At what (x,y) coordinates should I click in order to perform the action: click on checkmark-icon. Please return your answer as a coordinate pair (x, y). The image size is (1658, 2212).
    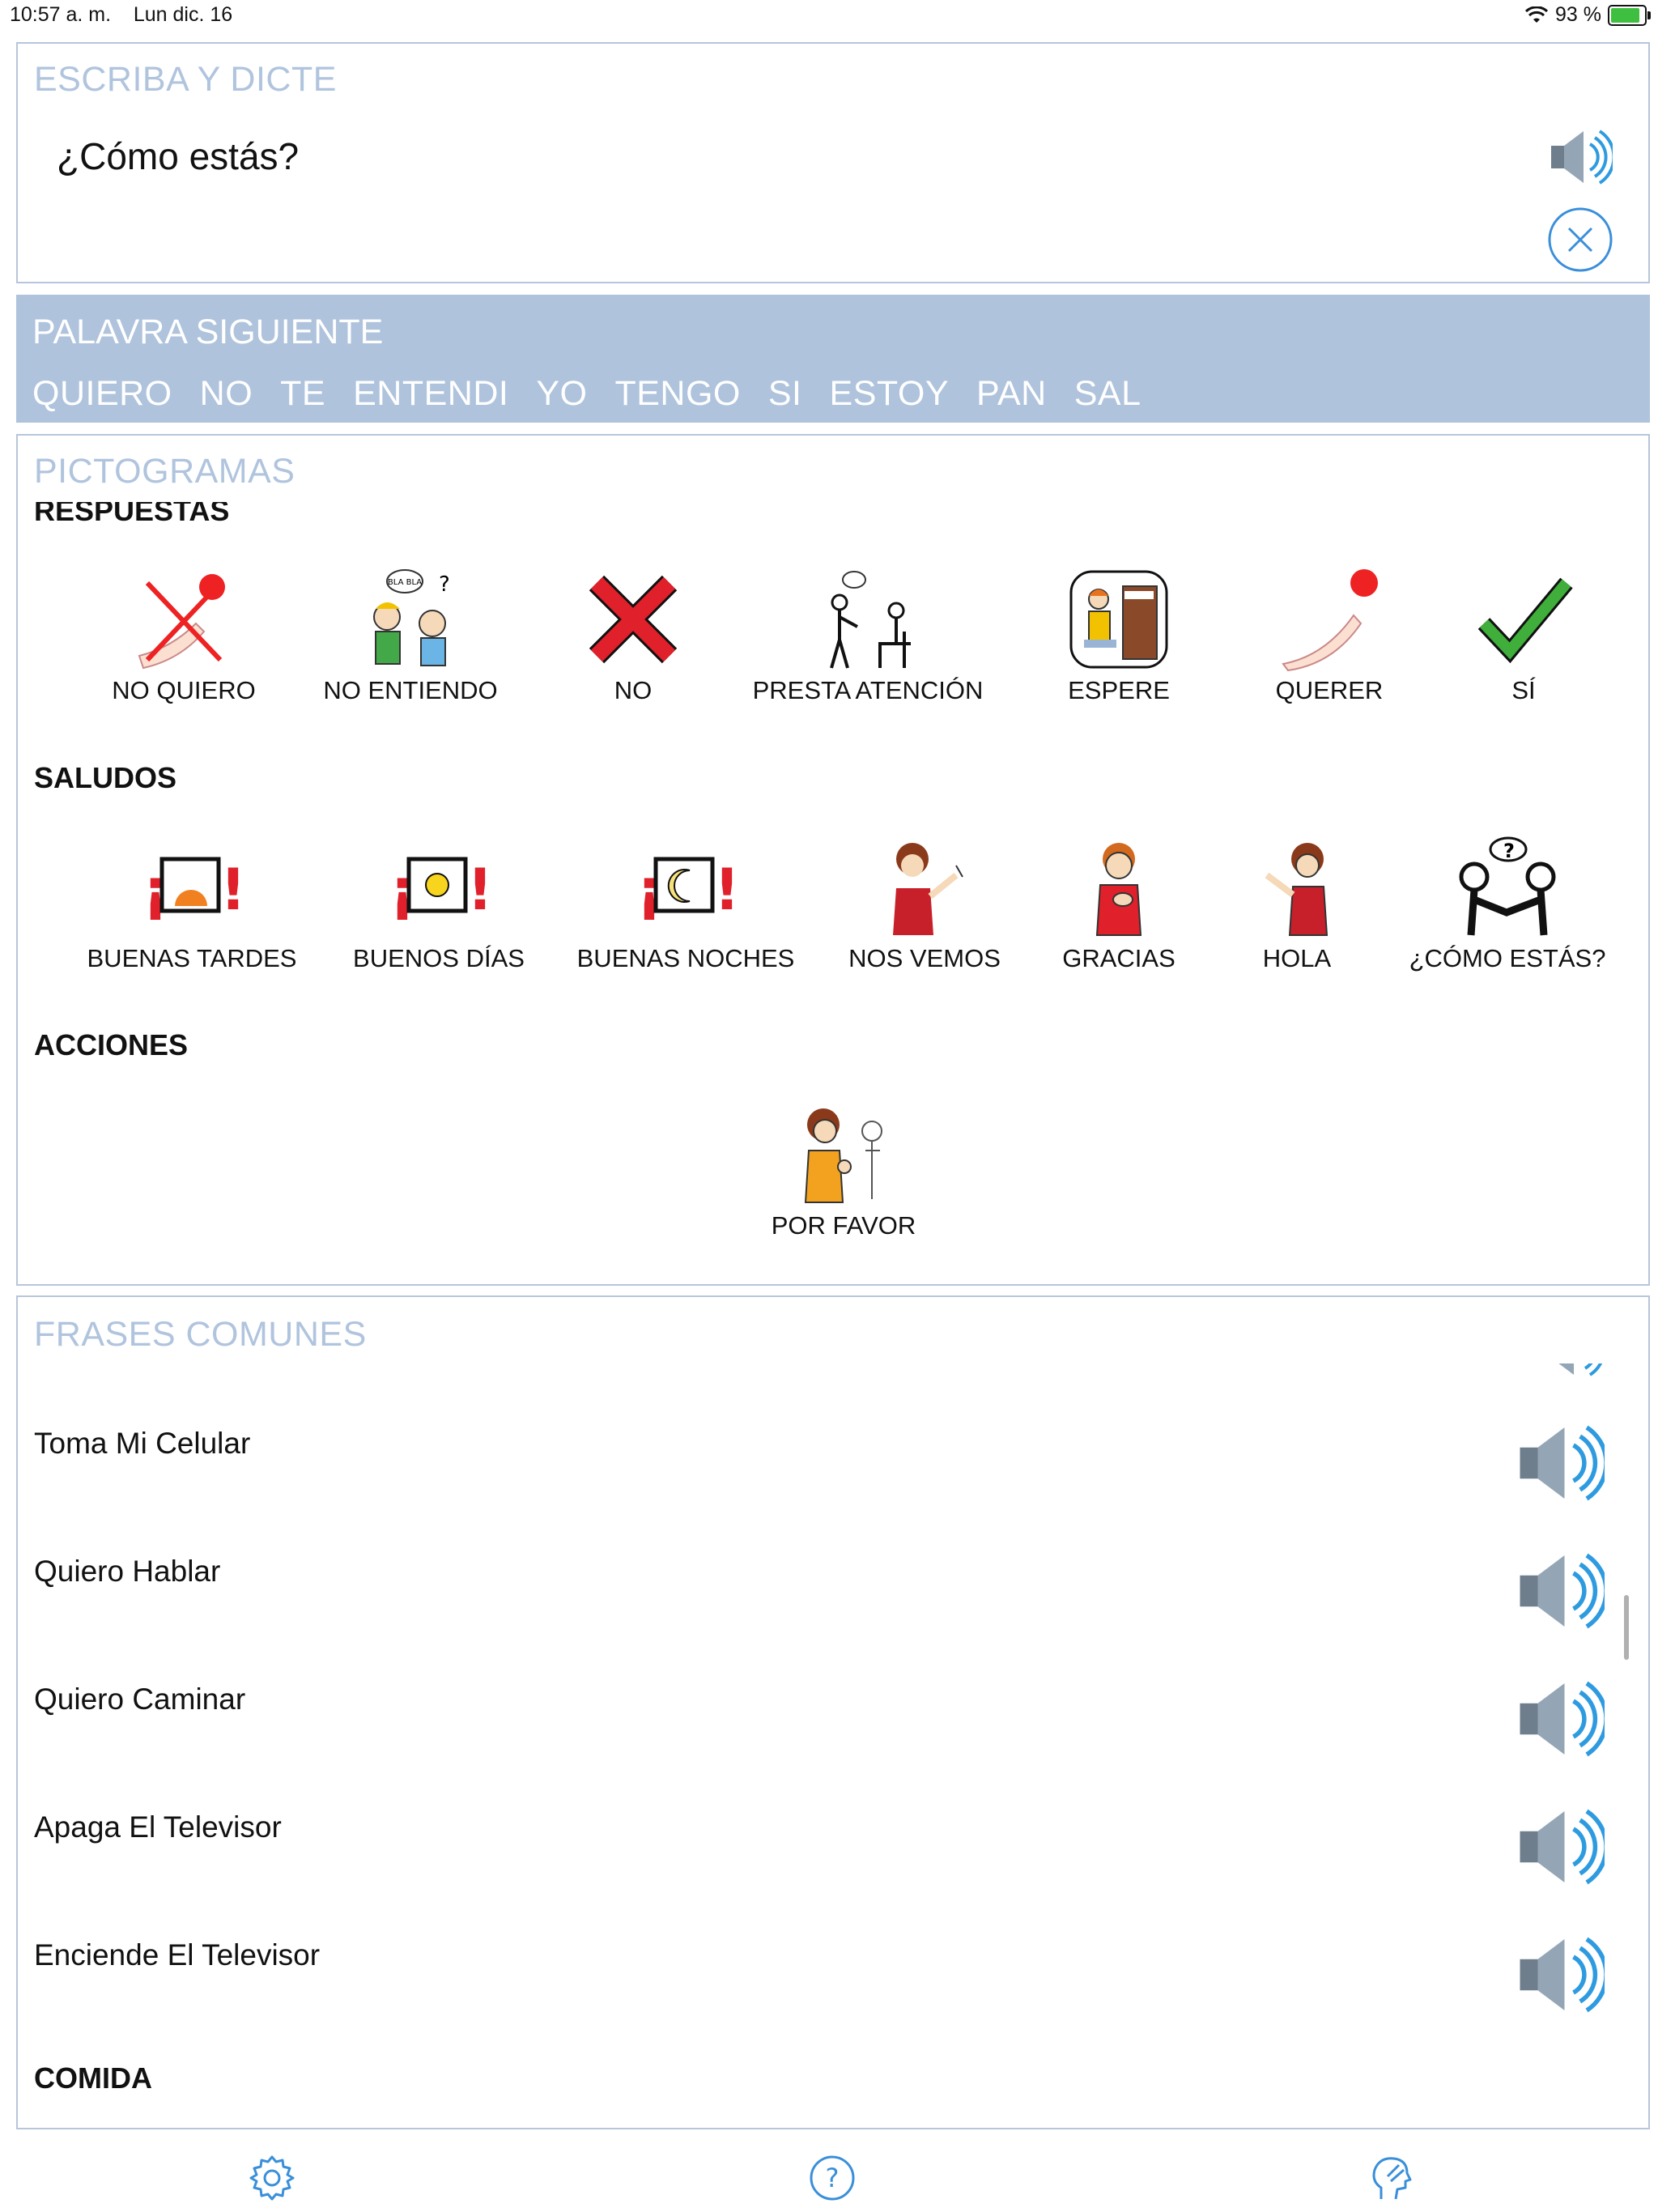
    Looking at the image, I should click on (1525, 620).